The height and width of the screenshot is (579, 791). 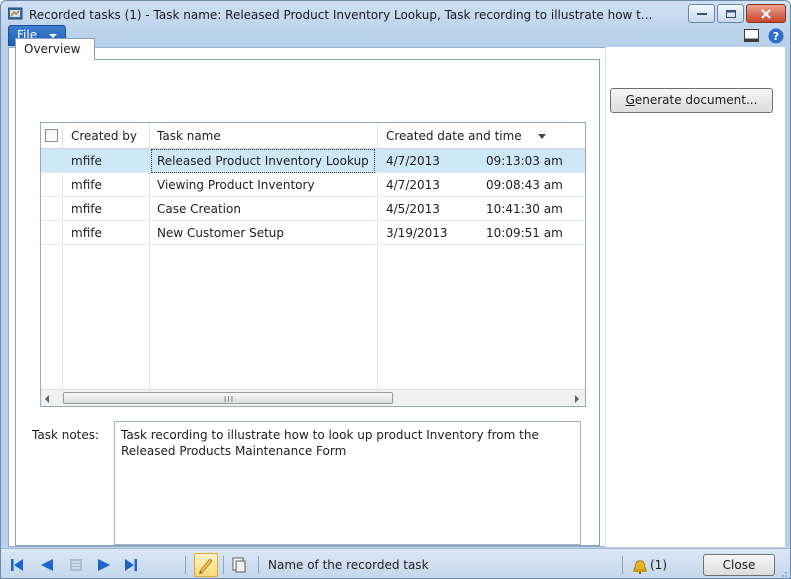 I want to click on time-cell: 09:13:03 am, so click(x=524, y=161).